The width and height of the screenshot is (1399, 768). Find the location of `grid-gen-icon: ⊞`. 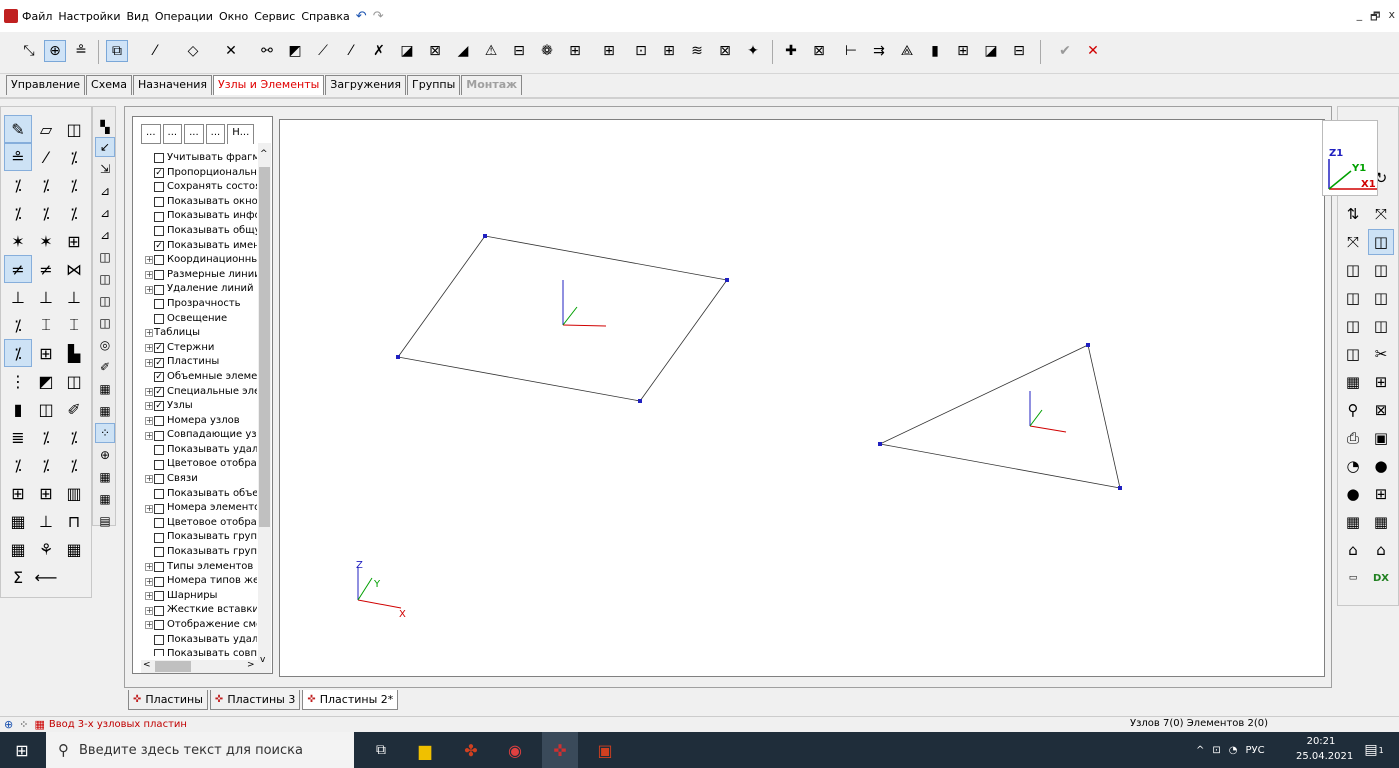

grid-gen-icon: ⊞ is located at coordinates (963, 51).